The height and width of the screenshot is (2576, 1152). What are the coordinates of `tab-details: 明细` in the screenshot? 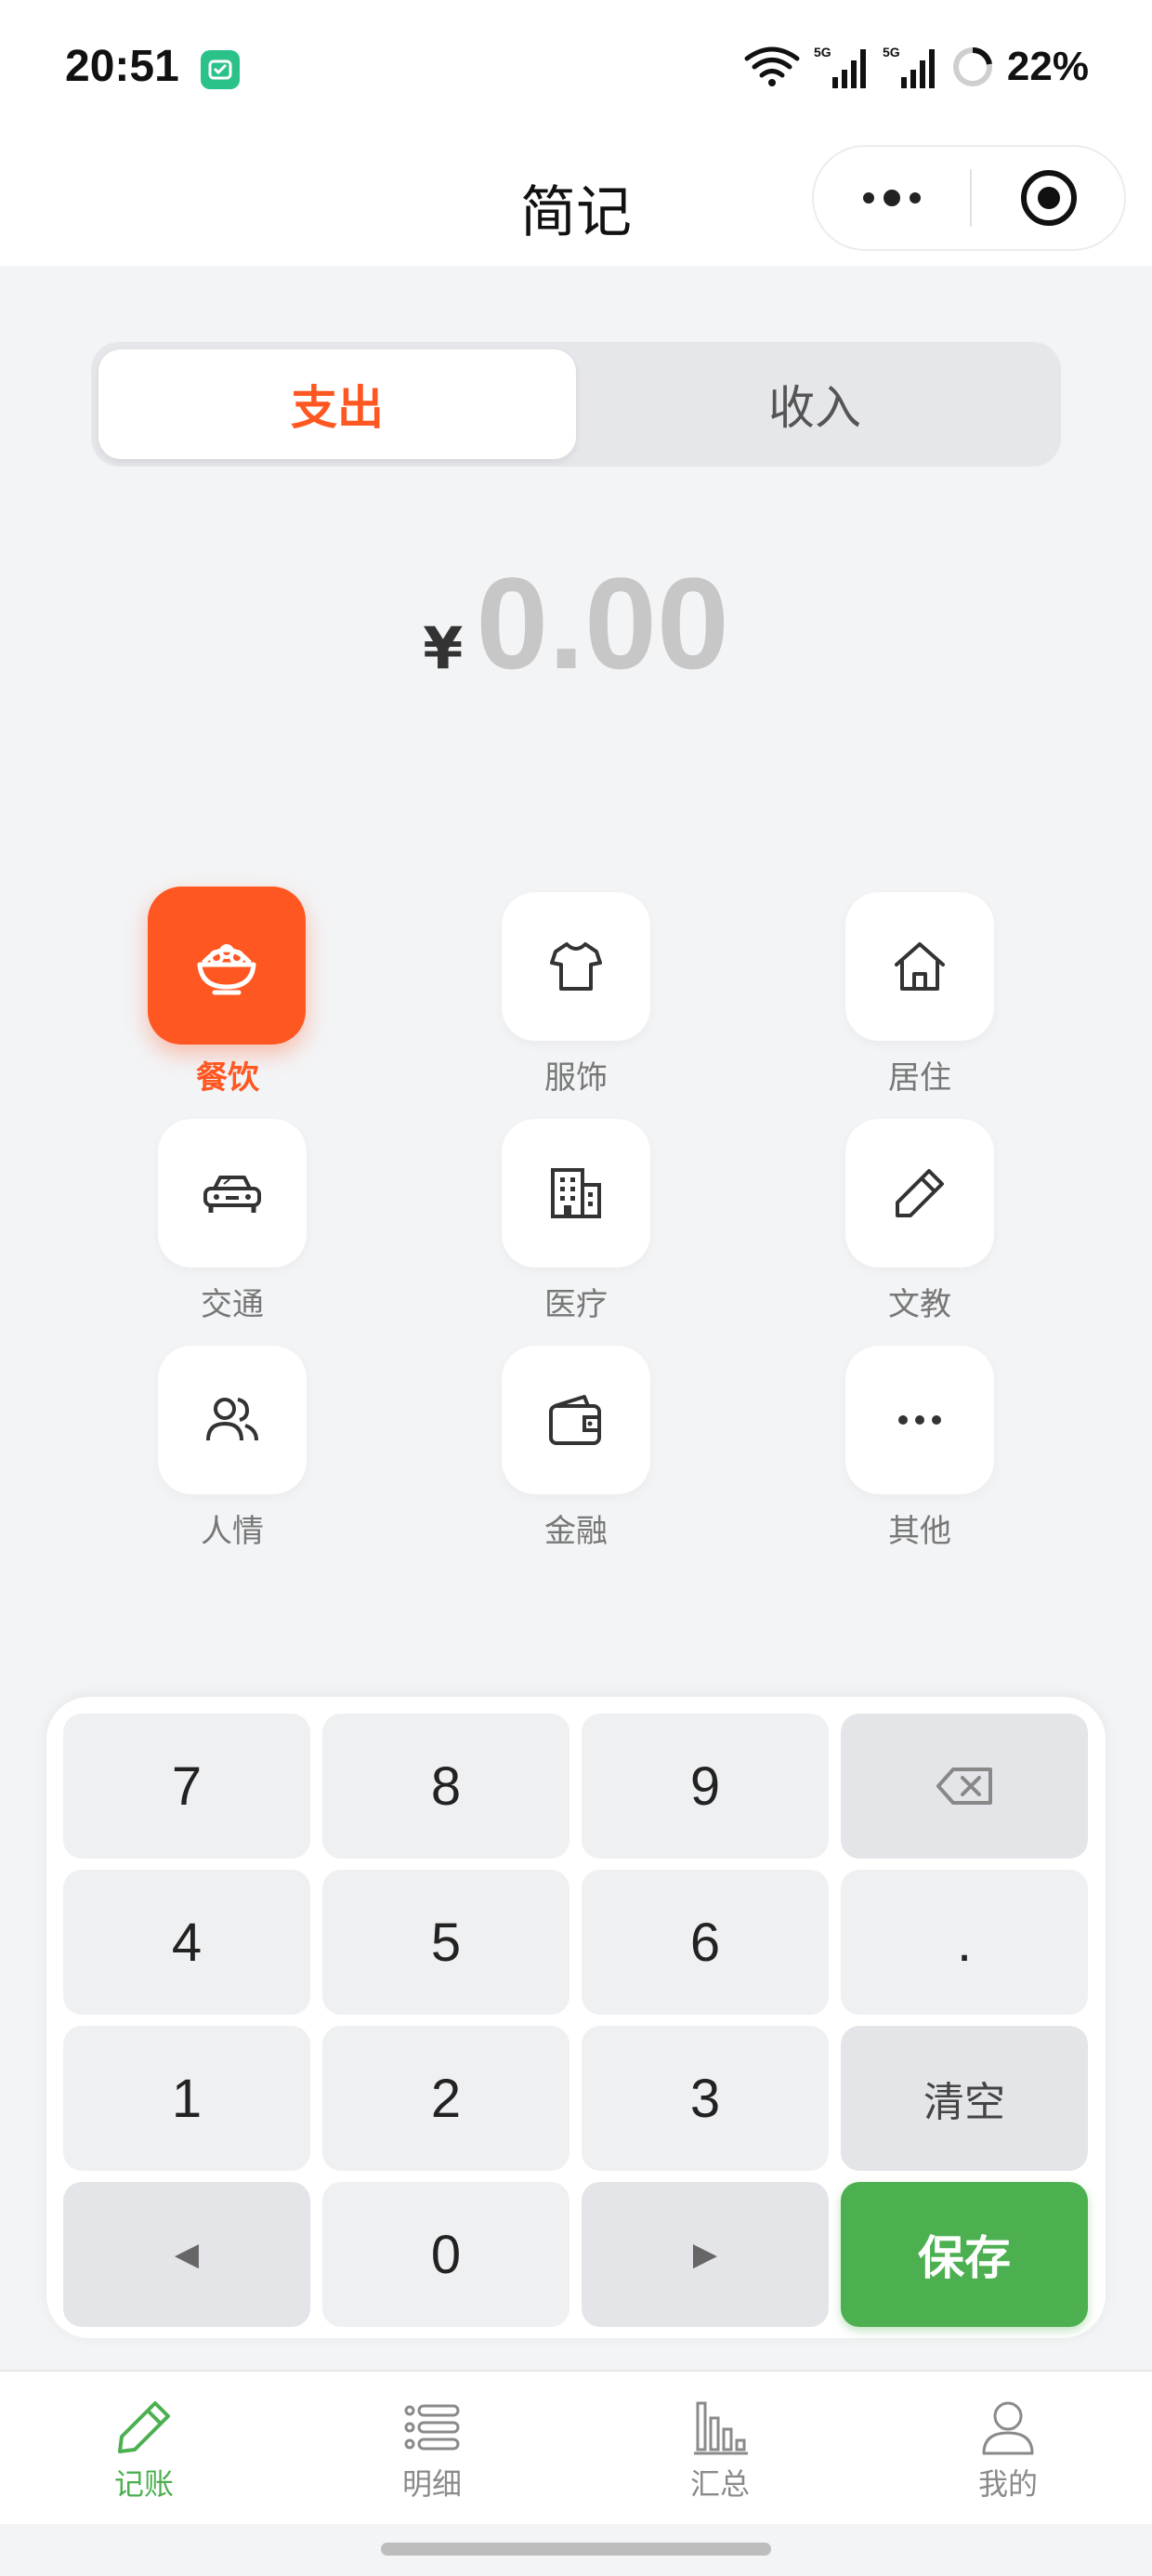 It's located at (432, 2449).